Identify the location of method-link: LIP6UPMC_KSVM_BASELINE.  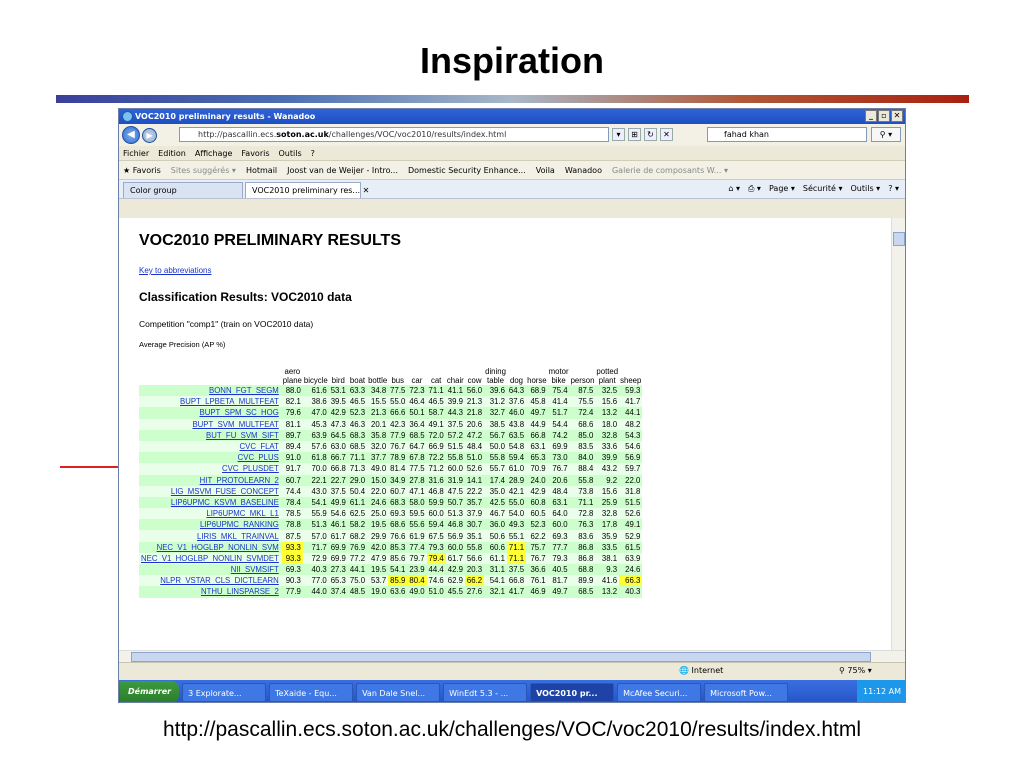
(210, 502).